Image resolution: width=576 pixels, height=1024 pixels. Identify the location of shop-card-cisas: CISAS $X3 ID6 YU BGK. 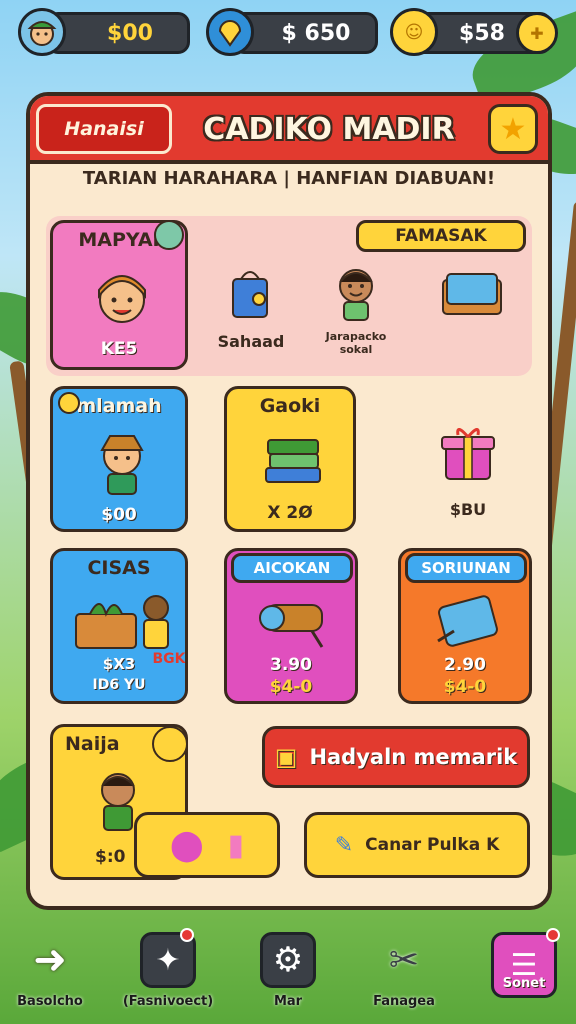
(119, 626).